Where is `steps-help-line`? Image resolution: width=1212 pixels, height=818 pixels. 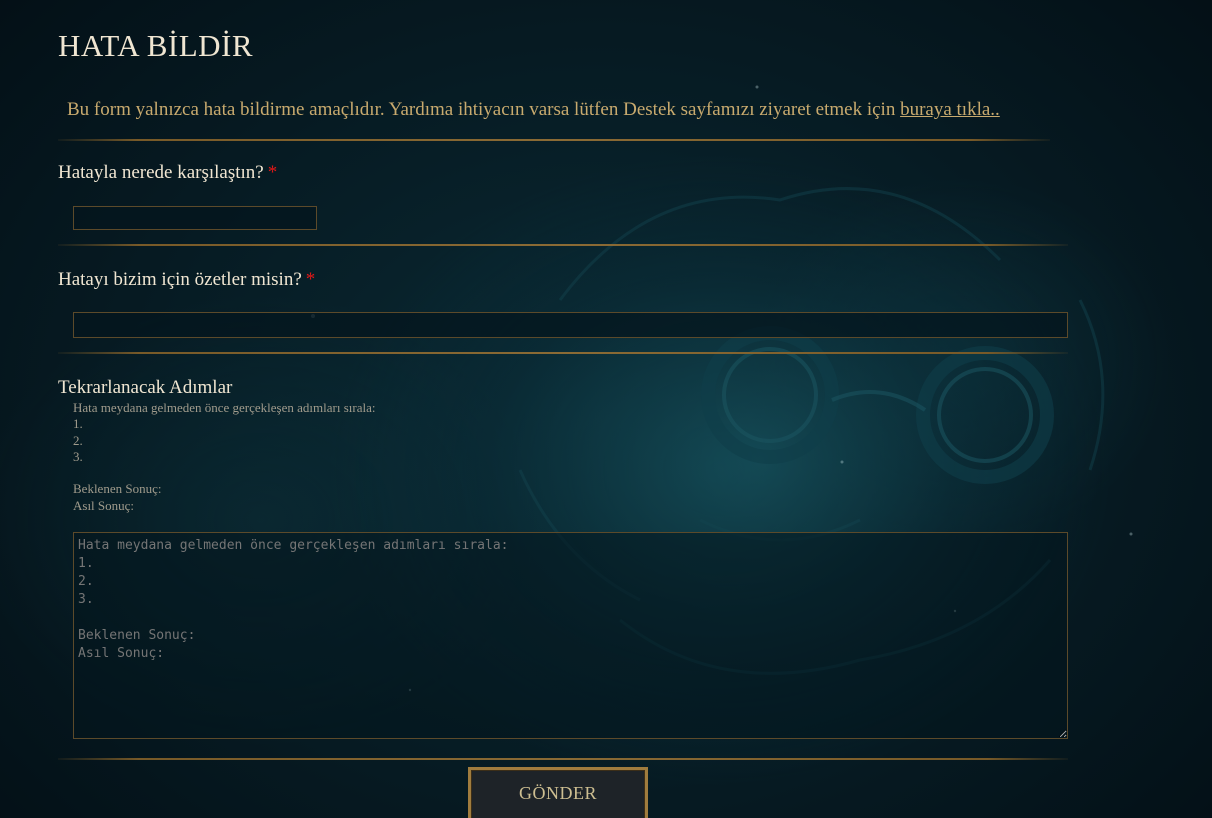
steps-help-line is located at coordinates (224, 473).